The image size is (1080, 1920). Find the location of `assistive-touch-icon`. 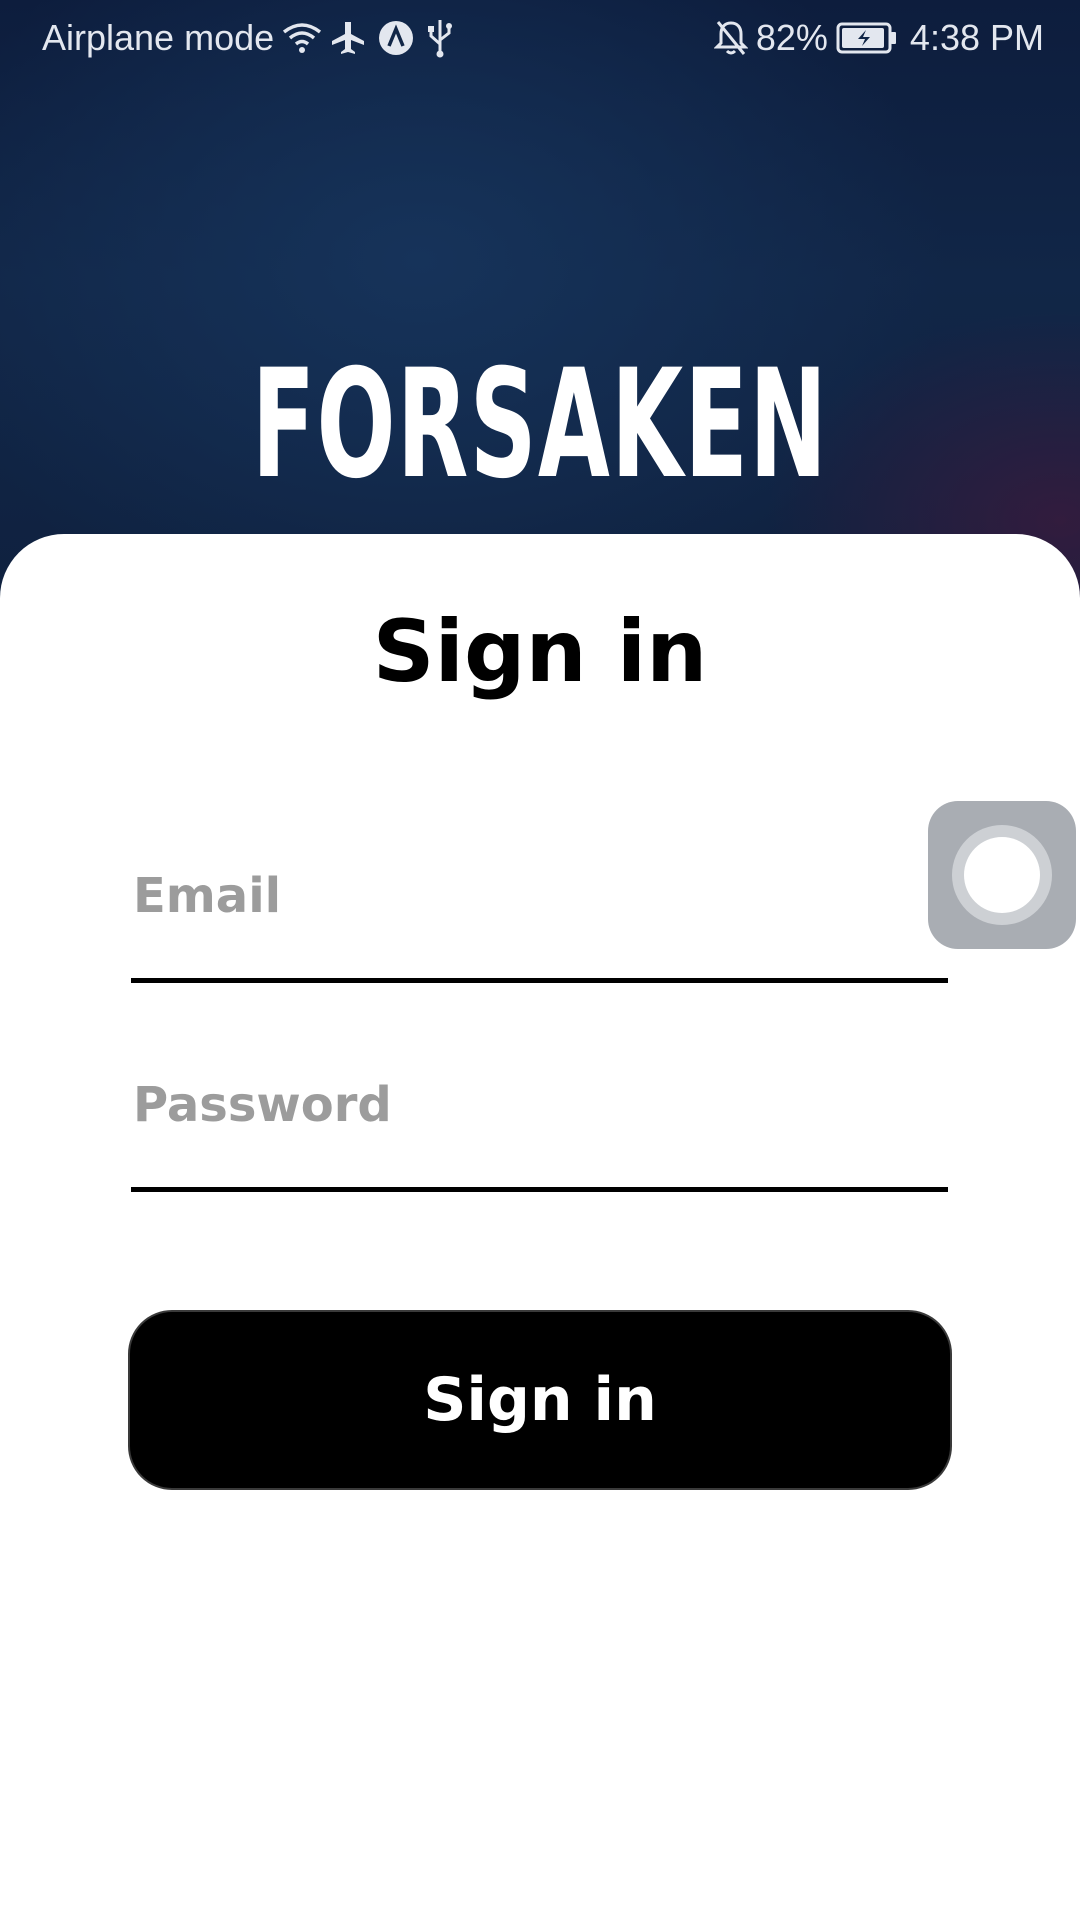

assistive-touch-icon is located at coordinates (1002, 875).